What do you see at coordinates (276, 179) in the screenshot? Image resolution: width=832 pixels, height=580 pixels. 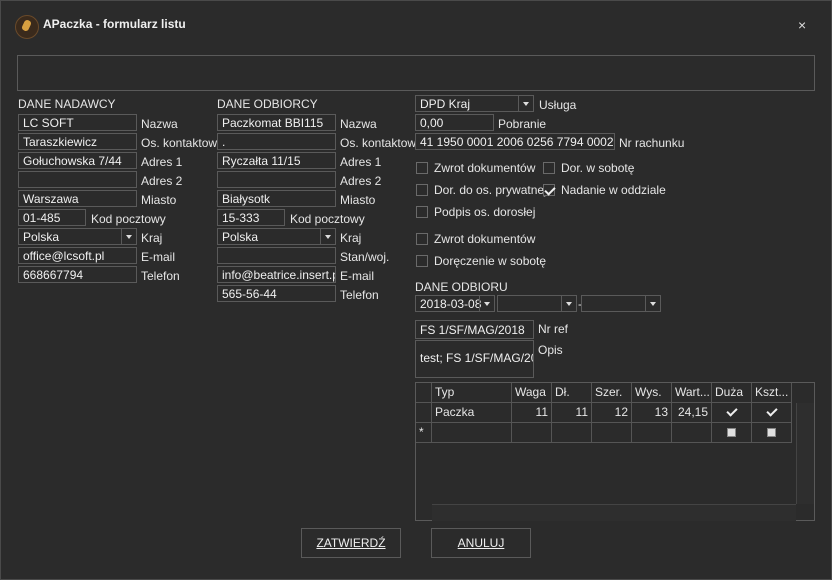 I see `recipient-address2-input` at bounding box center [276, 179].